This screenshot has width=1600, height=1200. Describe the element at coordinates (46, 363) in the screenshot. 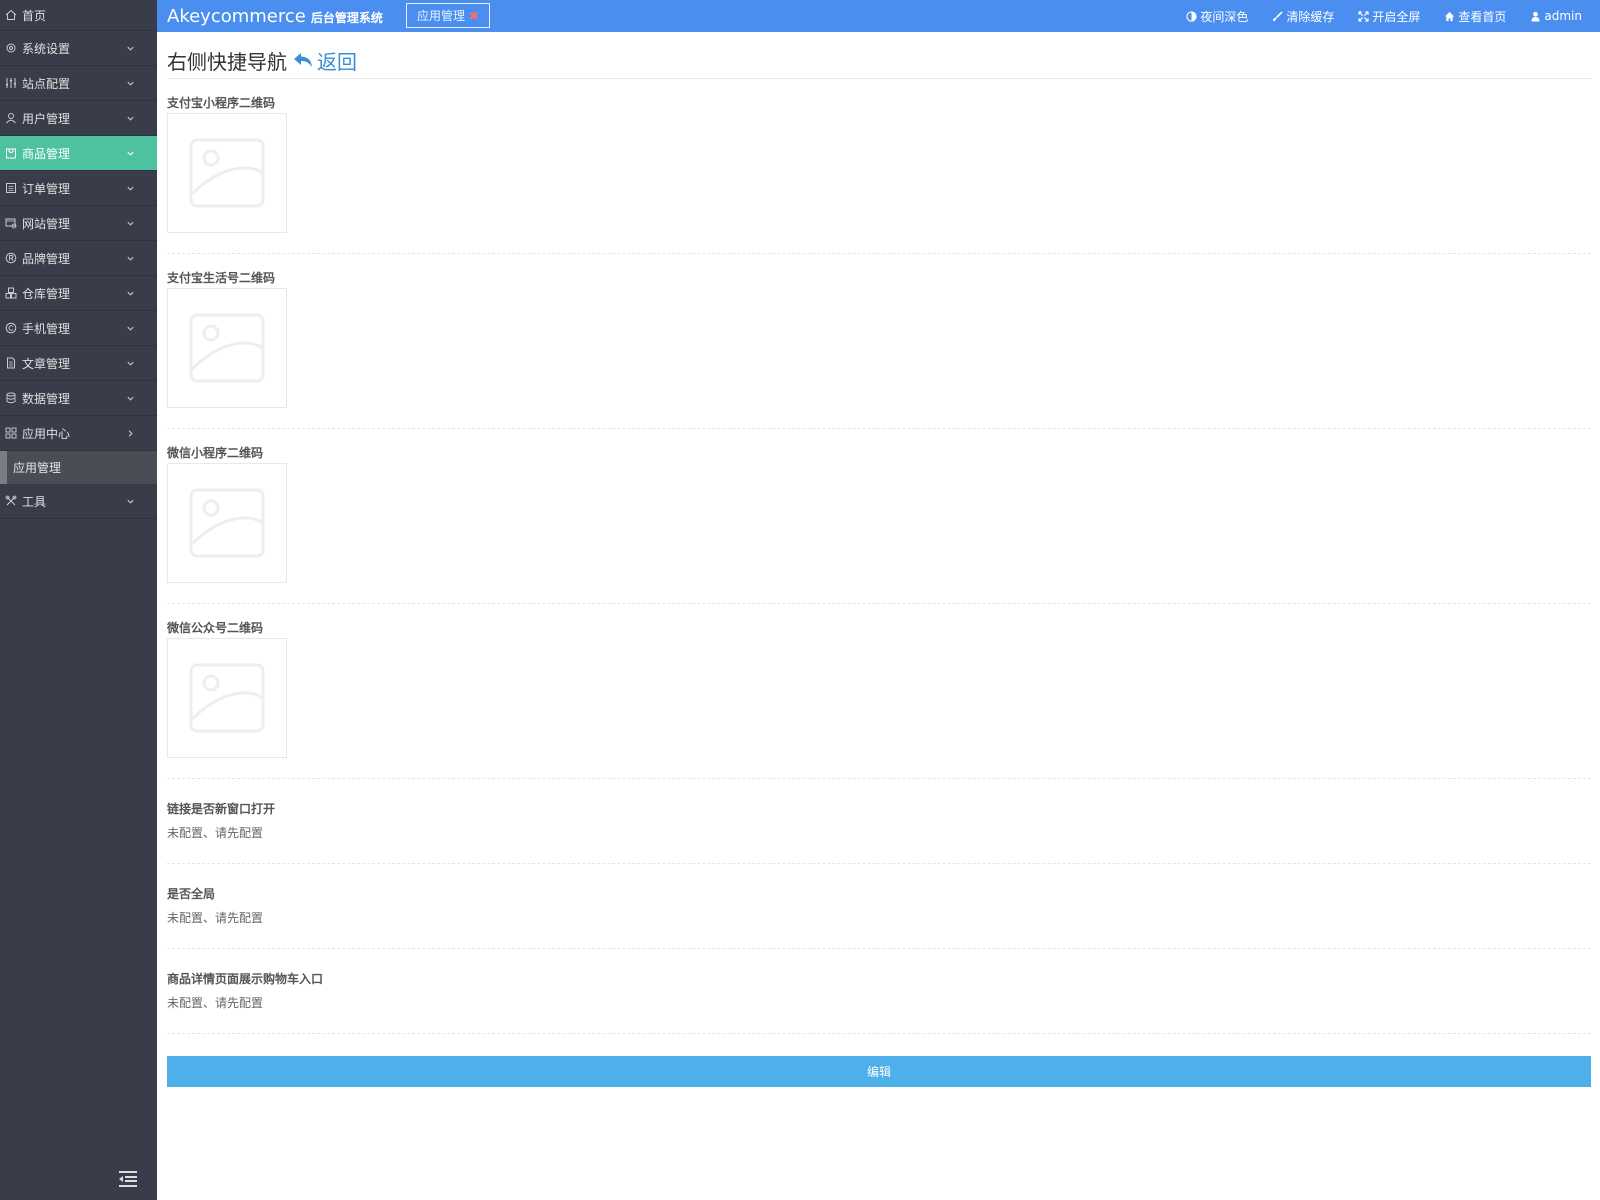

I see `sidebar-item-label: 文章管理` at that location.